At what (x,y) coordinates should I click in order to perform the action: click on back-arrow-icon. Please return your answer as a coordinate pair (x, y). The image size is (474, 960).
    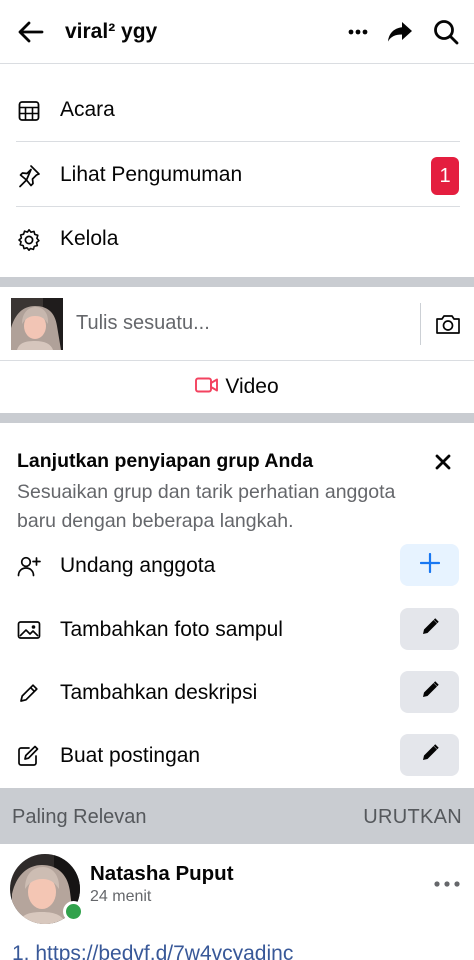
    Looking at the image, I should click on (31, 32).